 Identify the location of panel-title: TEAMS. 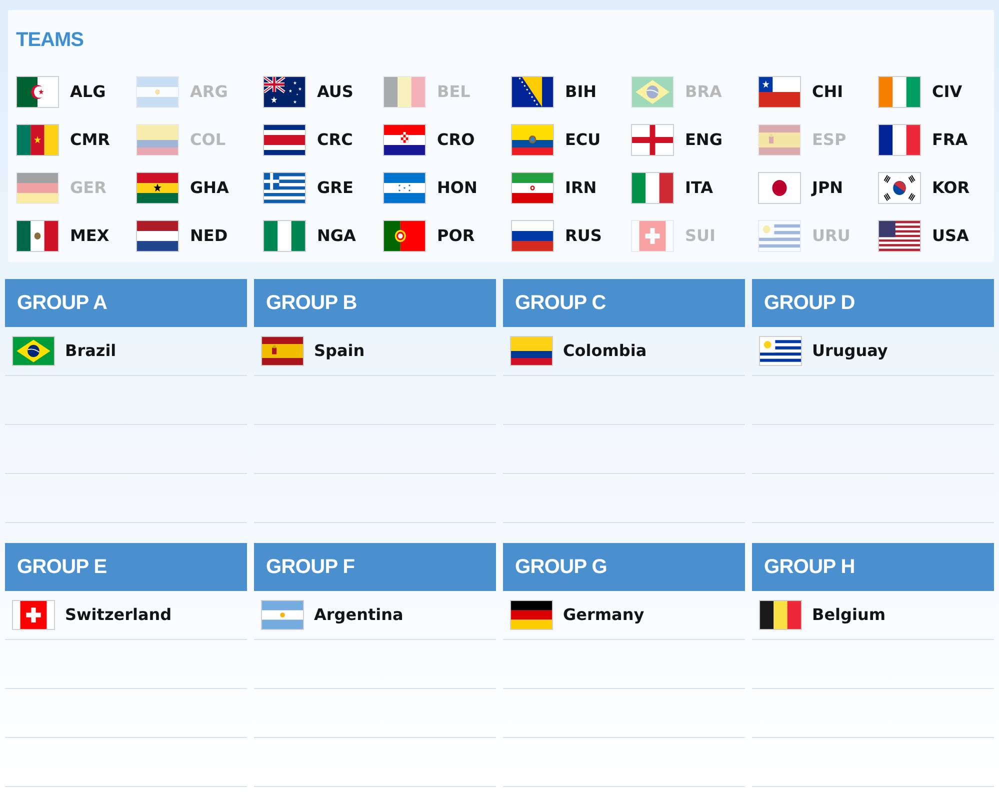
(50, 40).